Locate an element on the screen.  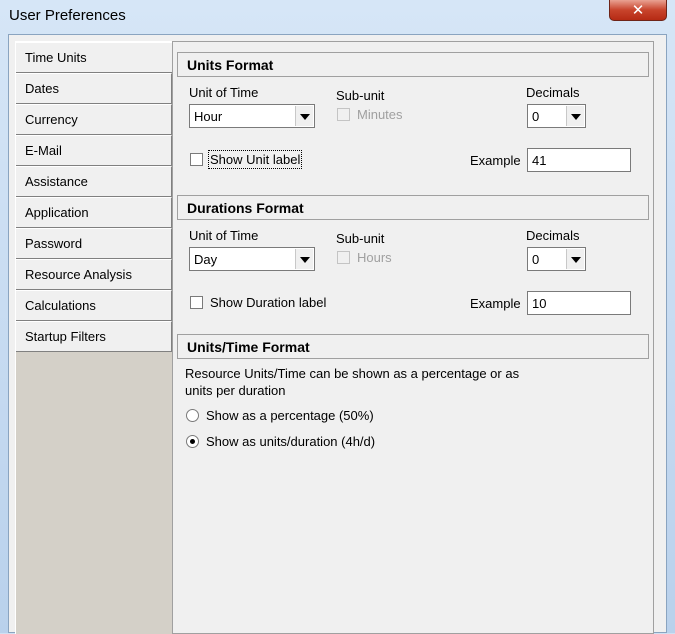
close-icon: ✕ is located at coordinates (638, 10).